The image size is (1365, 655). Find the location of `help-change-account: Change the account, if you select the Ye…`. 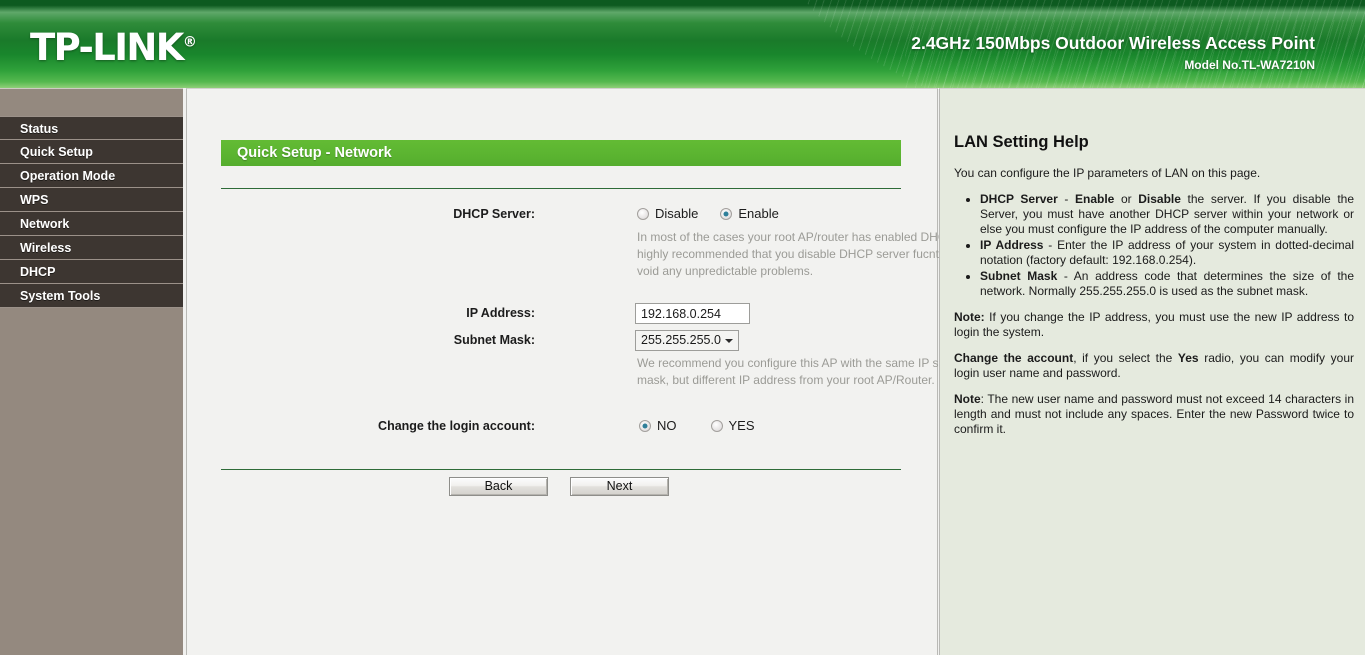

help-change-account: Change the account, if you select the Ye… is located at coordinates (1154, 366).